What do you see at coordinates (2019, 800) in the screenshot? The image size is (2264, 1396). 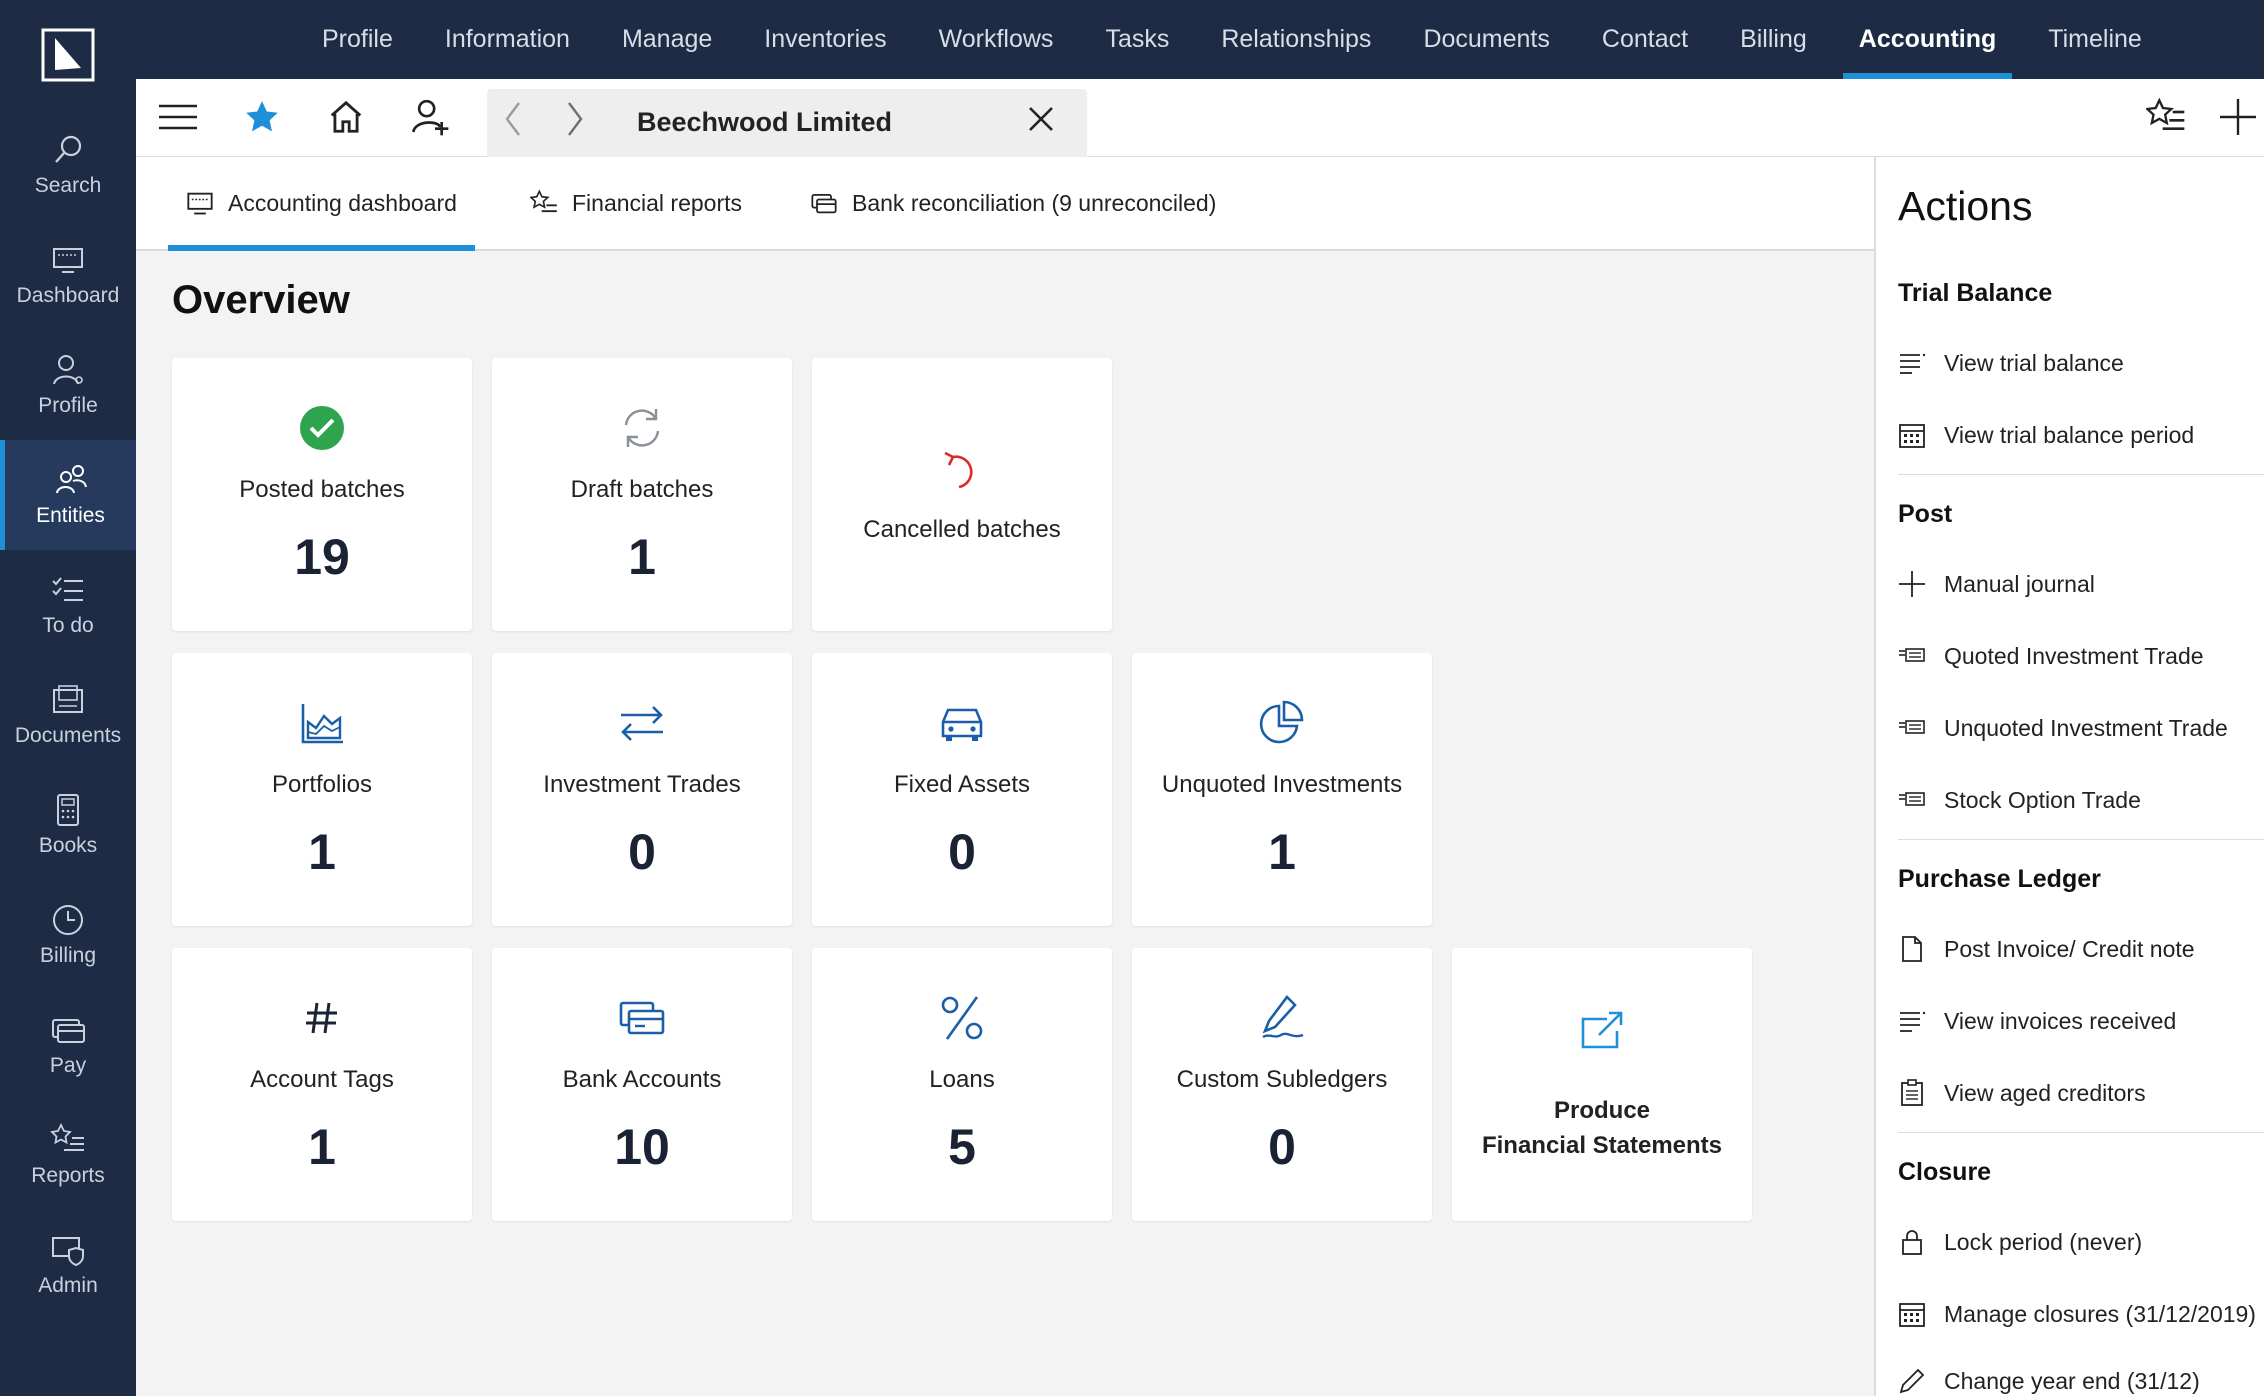 I see `action-stock-option-trade: Stock Option Trade` at bounding box center [2019, 800].